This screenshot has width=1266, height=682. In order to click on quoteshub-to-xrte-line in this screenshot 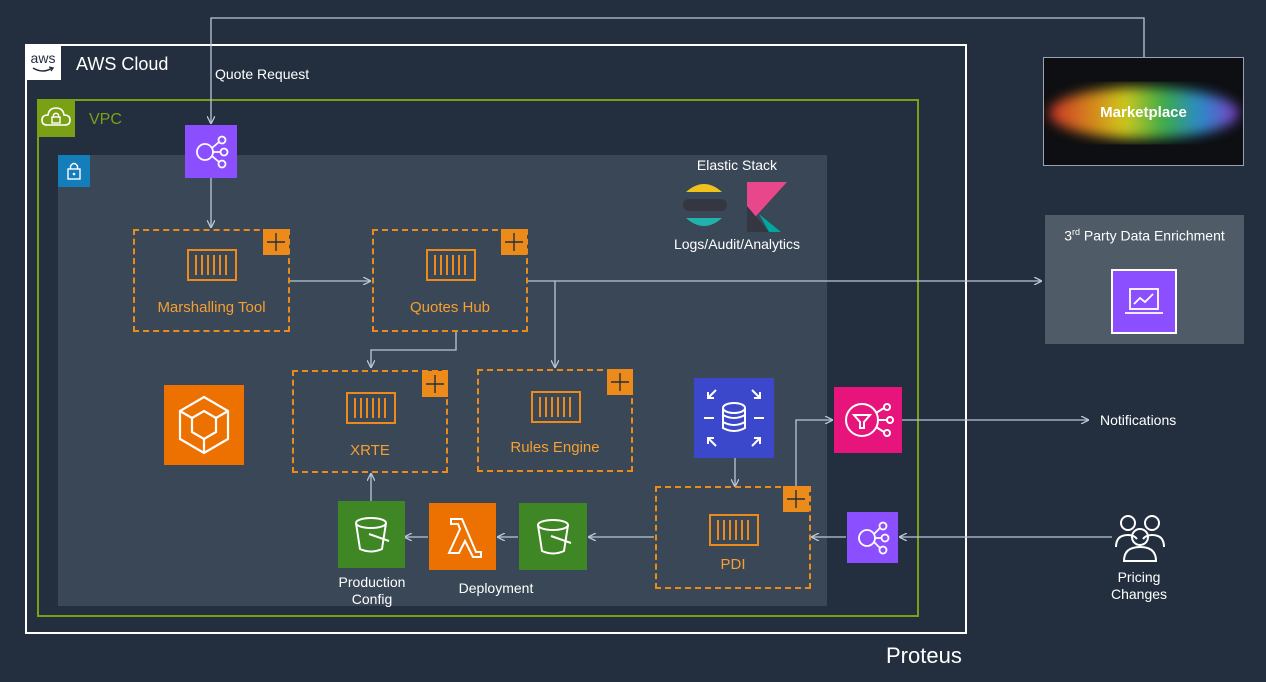, I will do `click(414, 349)`.